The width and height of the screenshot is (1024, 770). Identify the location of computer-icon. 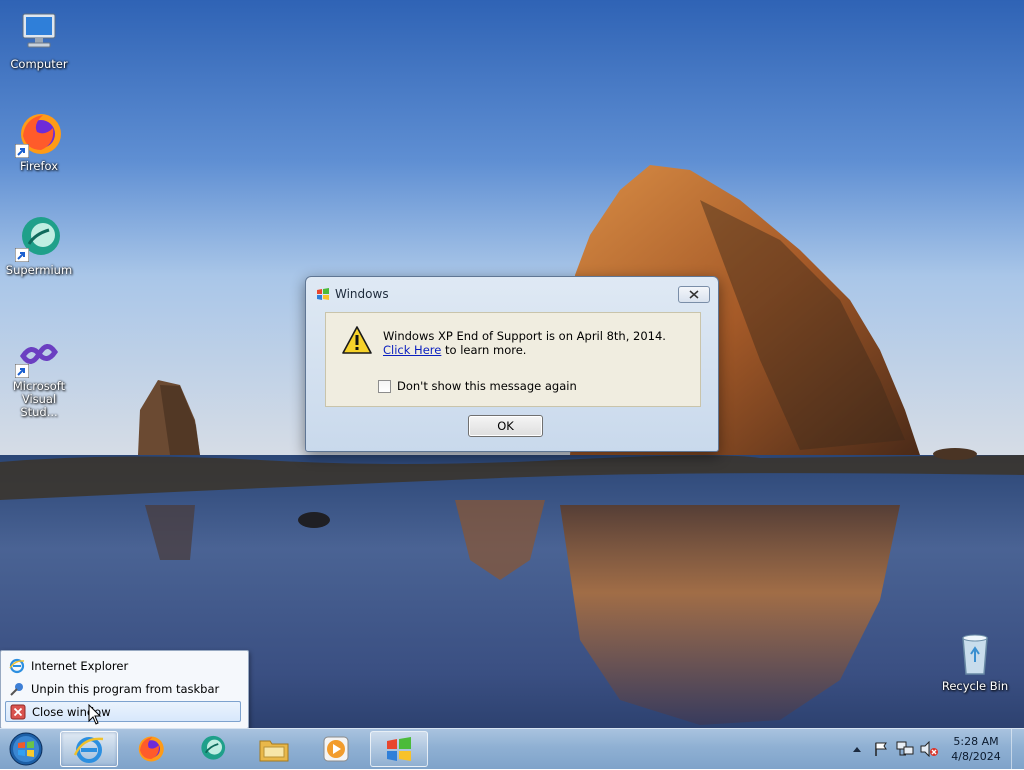
(39, 32).